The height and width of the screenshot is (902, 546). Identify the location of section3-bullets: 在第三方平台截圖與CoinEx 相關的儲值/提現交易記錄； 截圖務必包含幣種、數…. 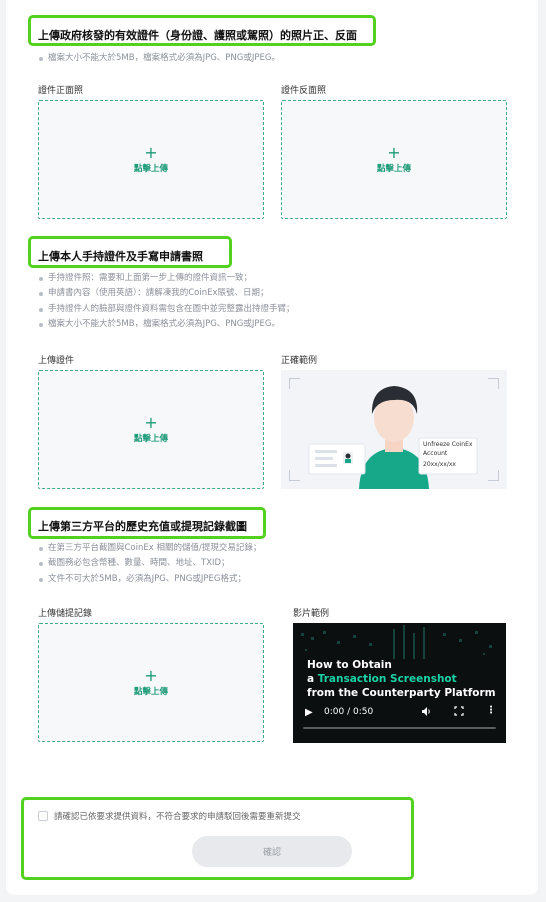
(149, 564).